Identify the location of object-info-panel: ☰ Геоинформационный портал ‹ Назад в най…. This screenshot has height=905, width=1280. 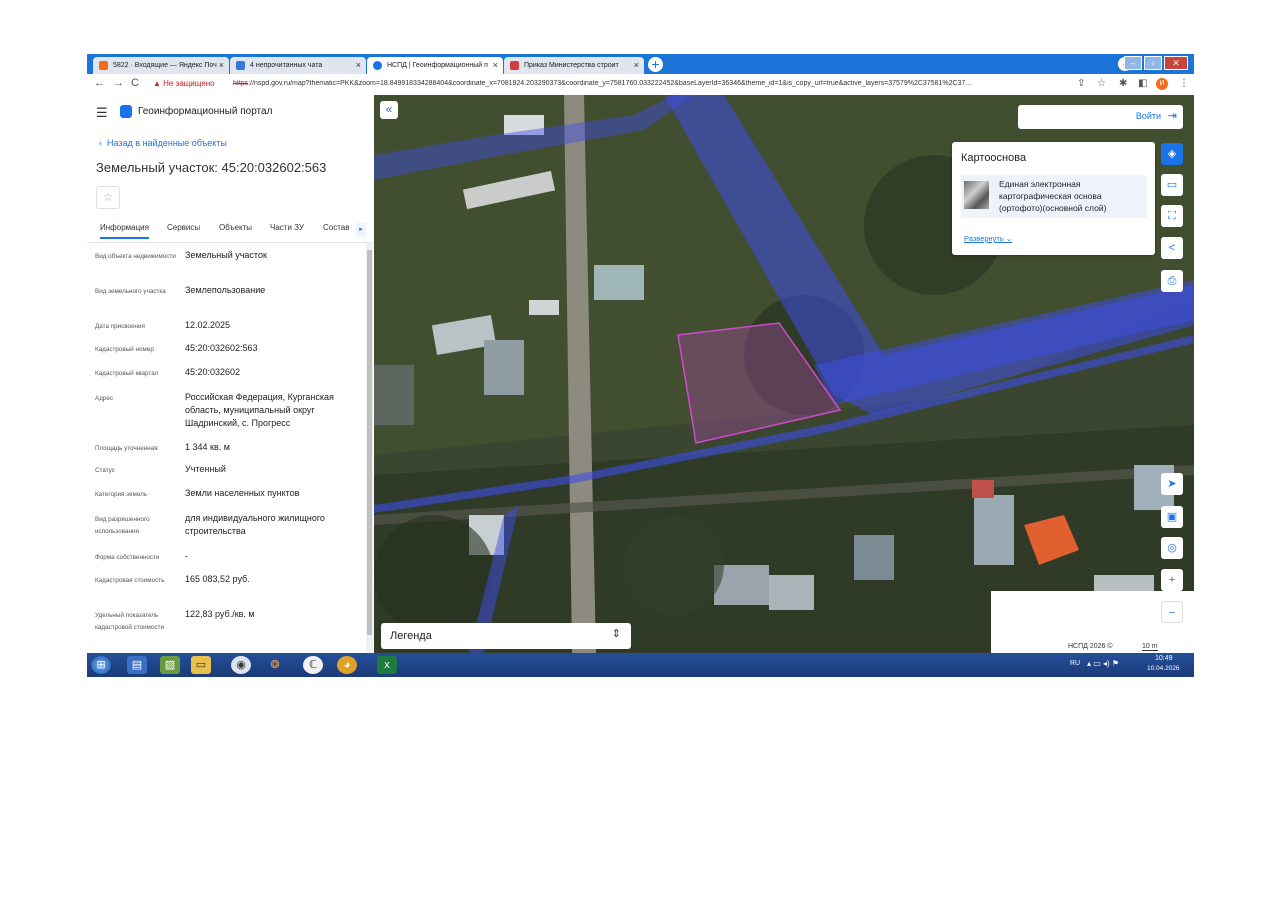
(230, 374).